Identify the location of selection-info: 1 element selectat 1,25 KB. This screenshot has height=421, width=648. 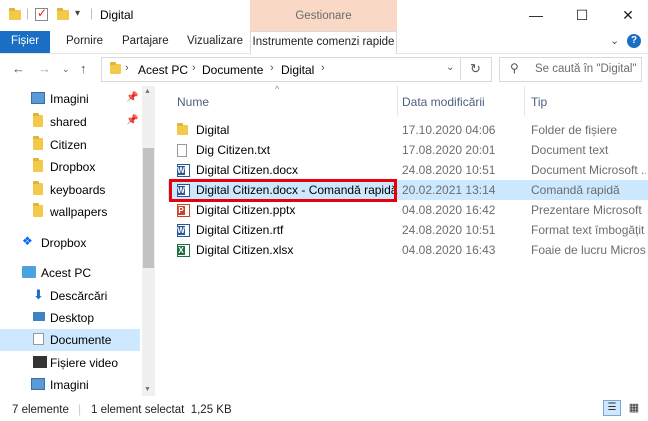
(161, 410).